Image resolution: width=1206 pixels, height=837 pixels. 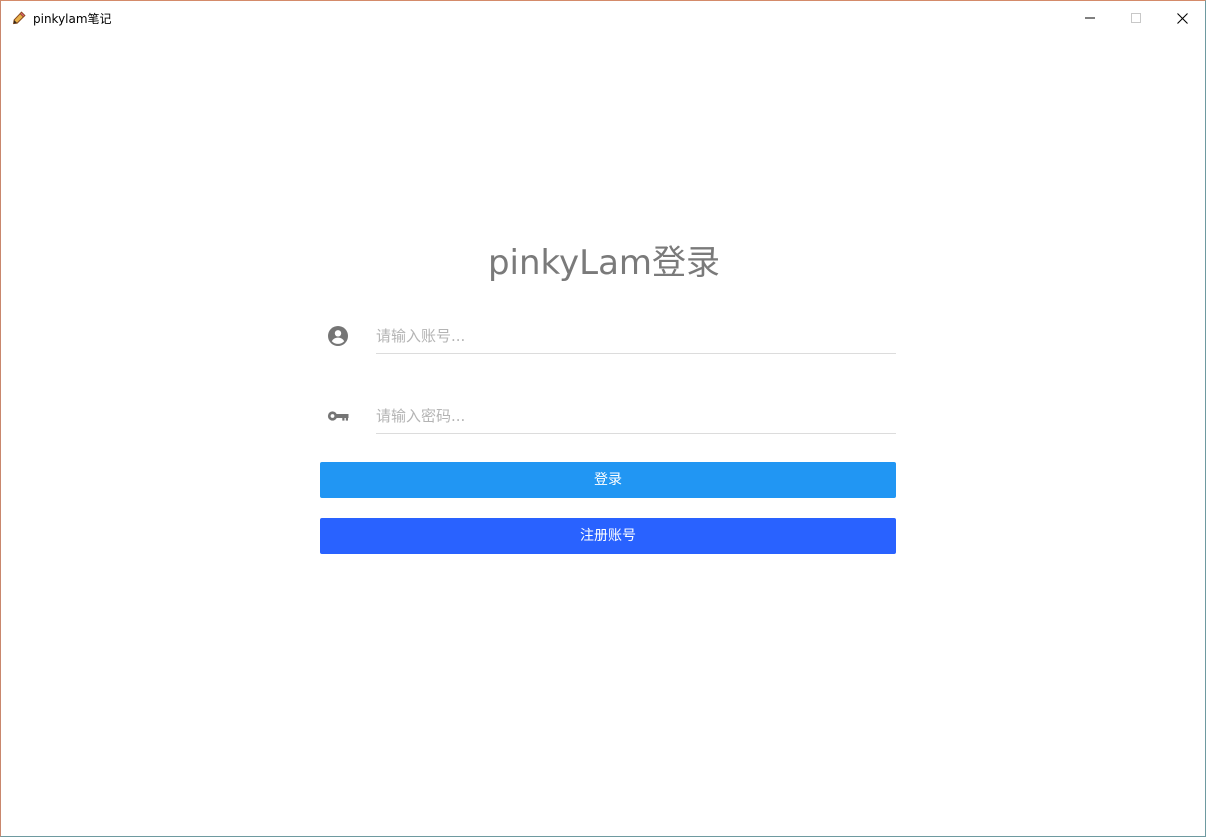 I want to click on account-circle-icon, so click(x=338, y=336).